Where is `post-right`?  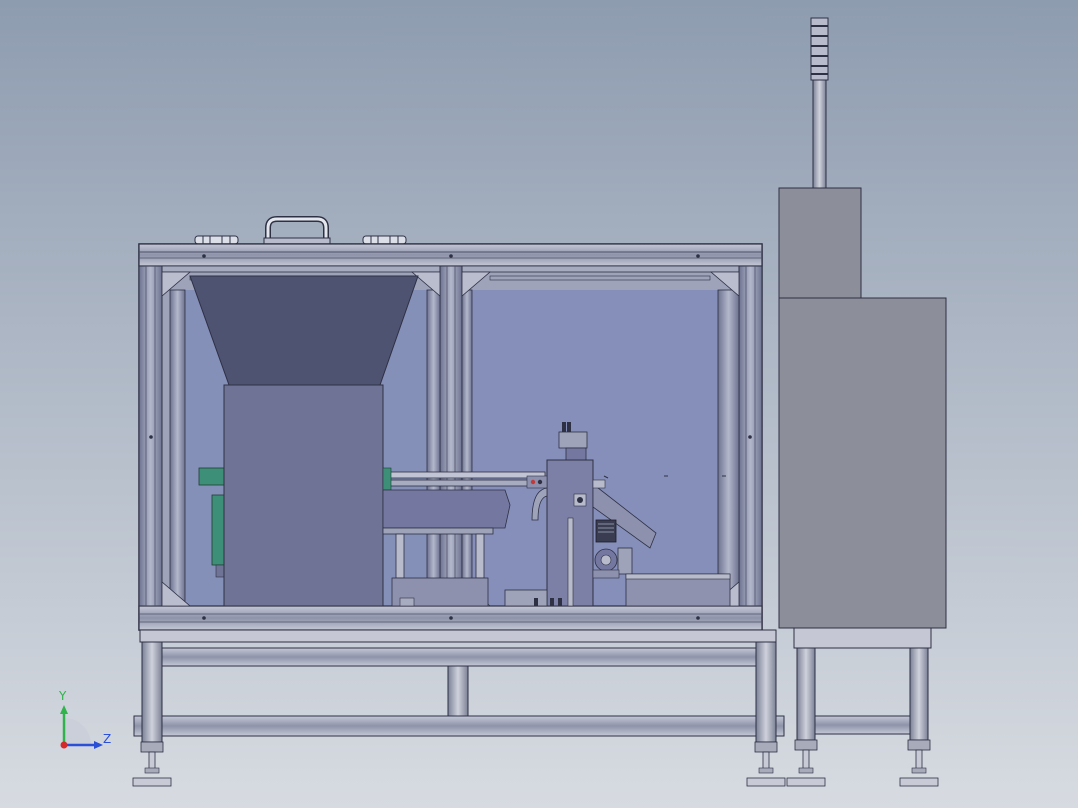 post-right is located at coordinates (740, 436).